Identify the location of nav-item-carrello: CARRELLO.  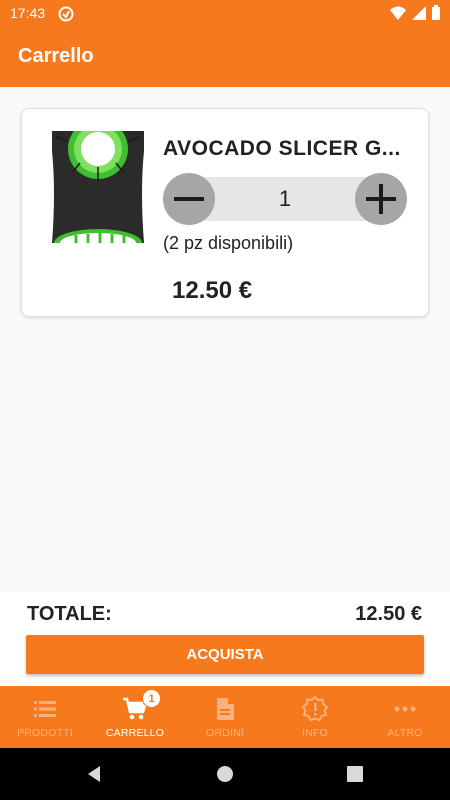
(135, 717).